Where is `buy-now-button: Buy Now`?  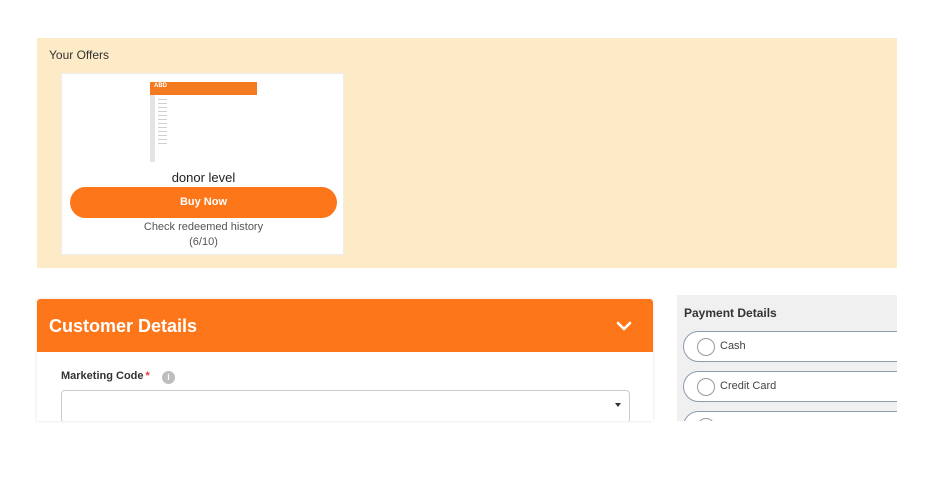
buy-now-button: Buy Now is located at coordinates (203, 202).